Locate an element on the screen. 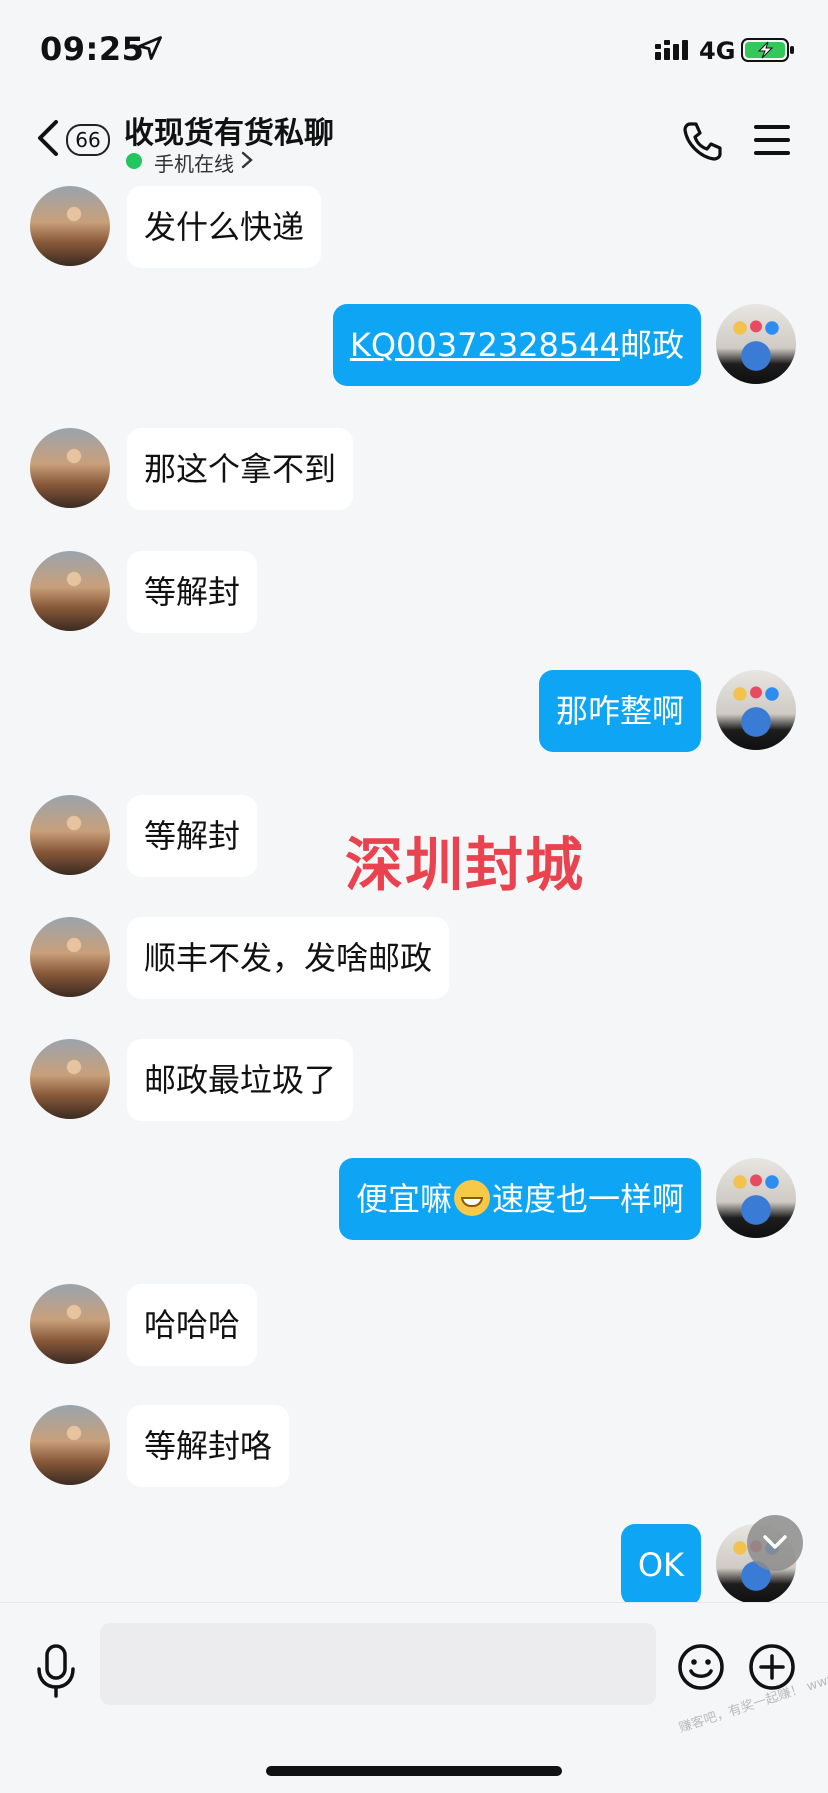  chevron-down-icon is located at coordinates (775, 1542).